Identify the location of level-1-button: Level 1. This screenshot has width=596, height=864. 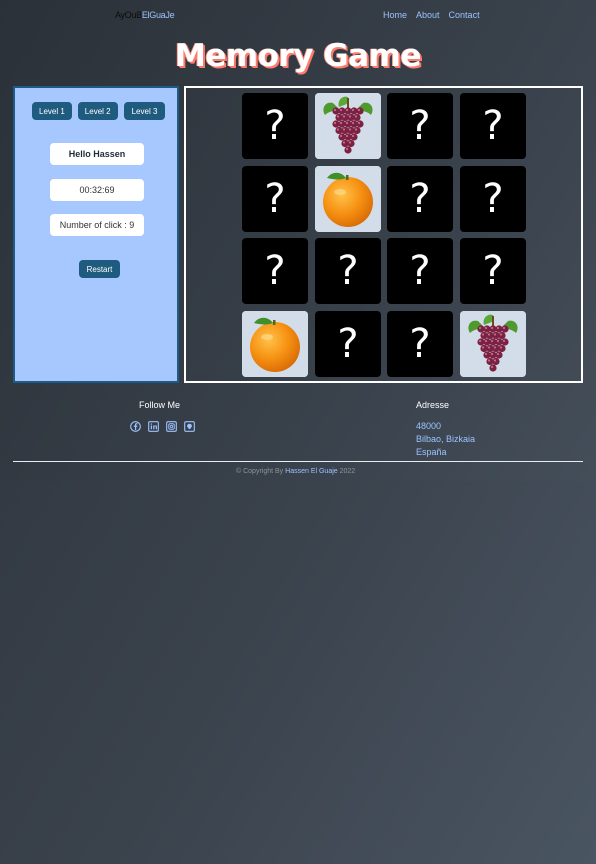
(52, 111).